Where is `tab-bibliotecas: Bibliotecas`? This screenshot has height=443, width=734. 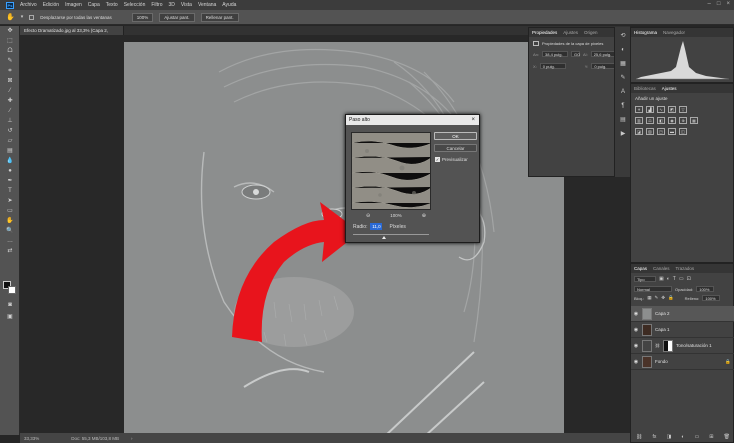
tab-bibliotecas: Bibliotecas is located at coordinates (645, 88).